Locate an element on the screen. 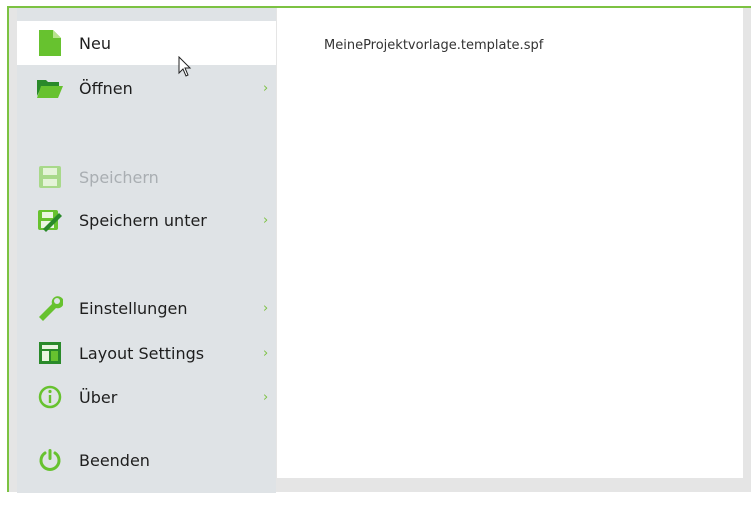 The width and height of the screenshot is (753, 515). menu-item-settings: Einstellungen › is located at coordinates (146, 308).